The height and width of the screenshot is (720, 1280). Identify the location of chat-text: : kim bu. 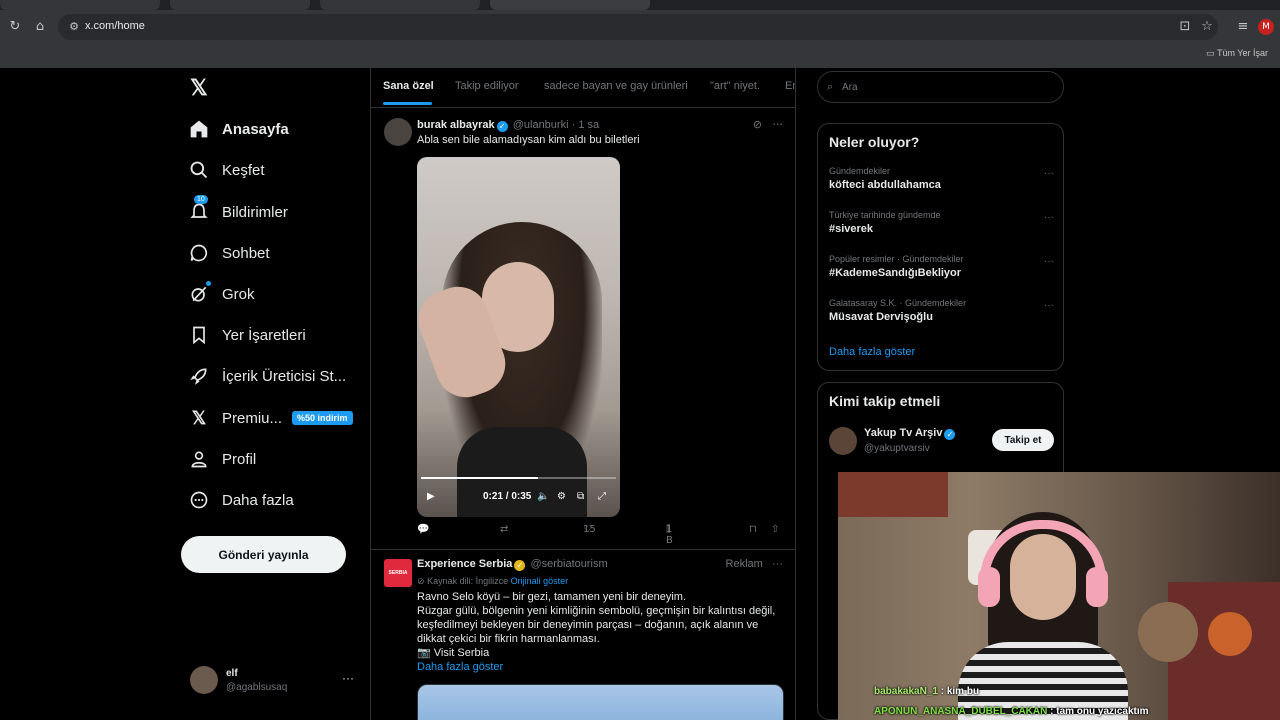
(960, 691).